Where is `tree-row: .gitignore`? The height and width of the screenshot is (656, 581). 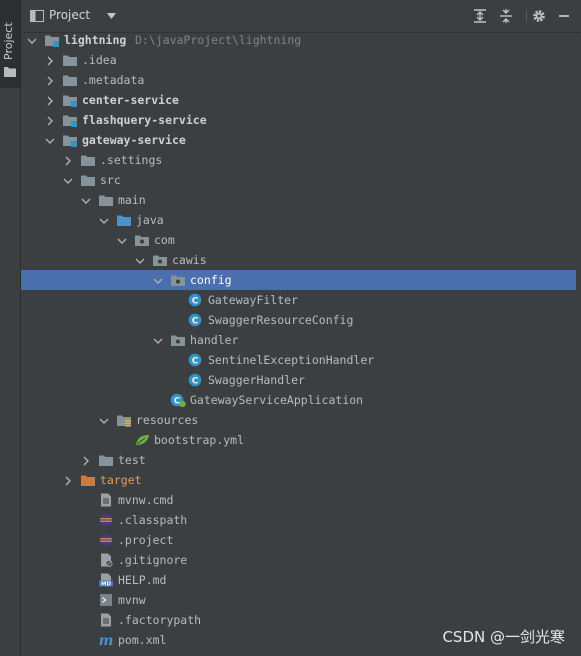 tree-row: .gitignore is located at coordinates (298, 560).